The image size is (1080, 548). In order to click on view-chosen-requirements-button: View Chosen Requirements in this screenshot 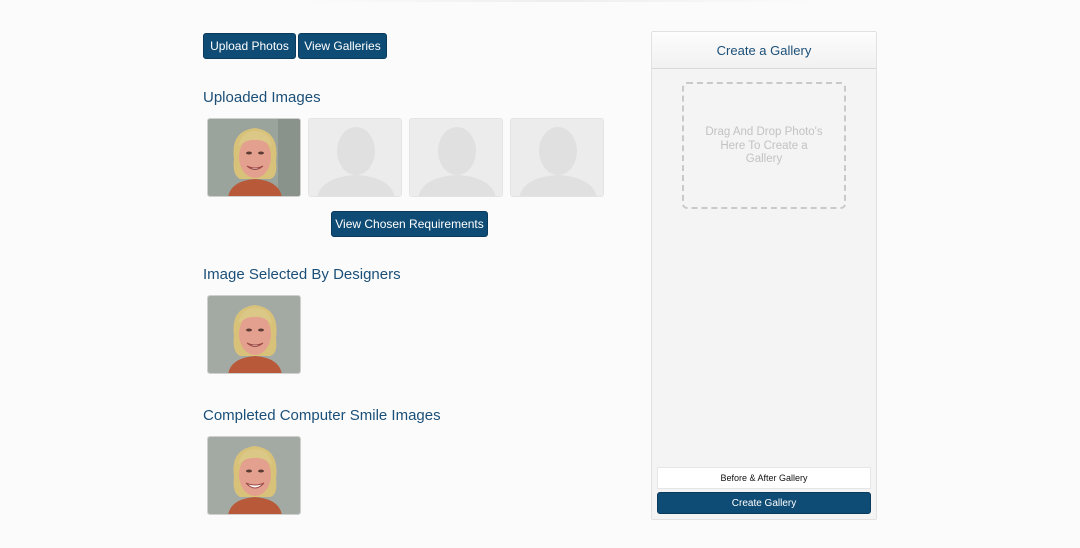, I will do `click(409, 224)`.